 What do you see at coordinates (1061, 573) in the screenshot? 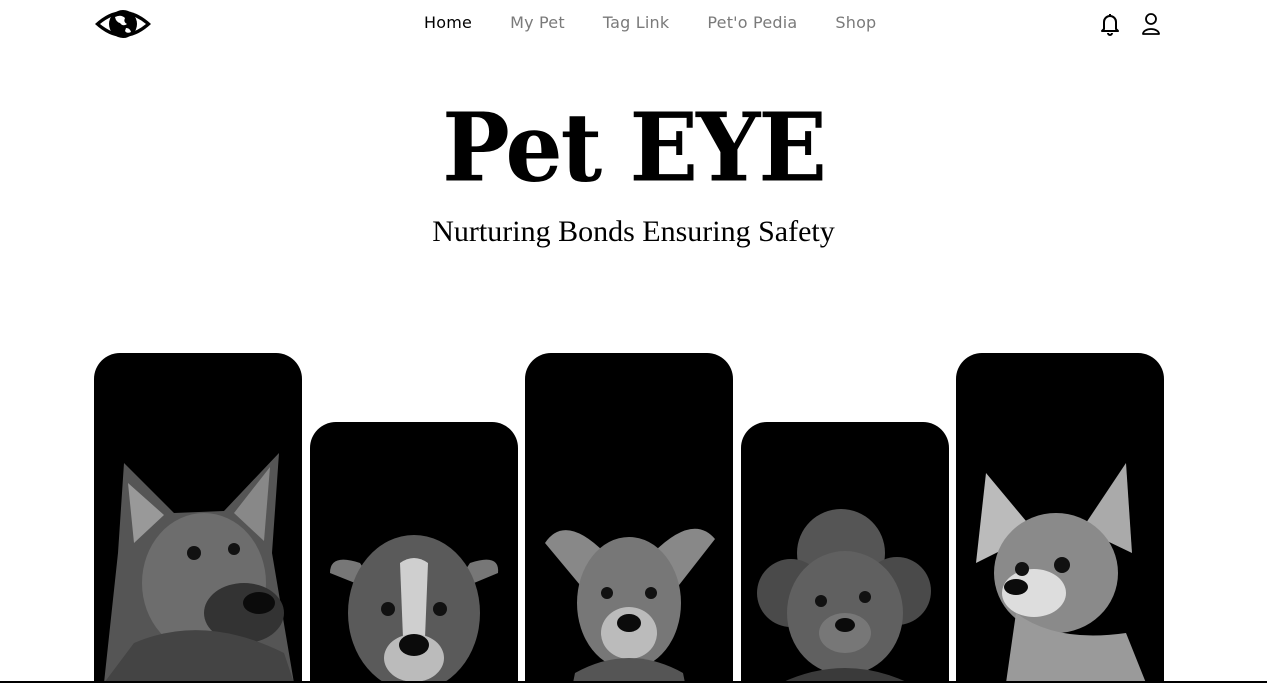
I see `chihuahua-portrait-image` at bounding box center [1061, 573].